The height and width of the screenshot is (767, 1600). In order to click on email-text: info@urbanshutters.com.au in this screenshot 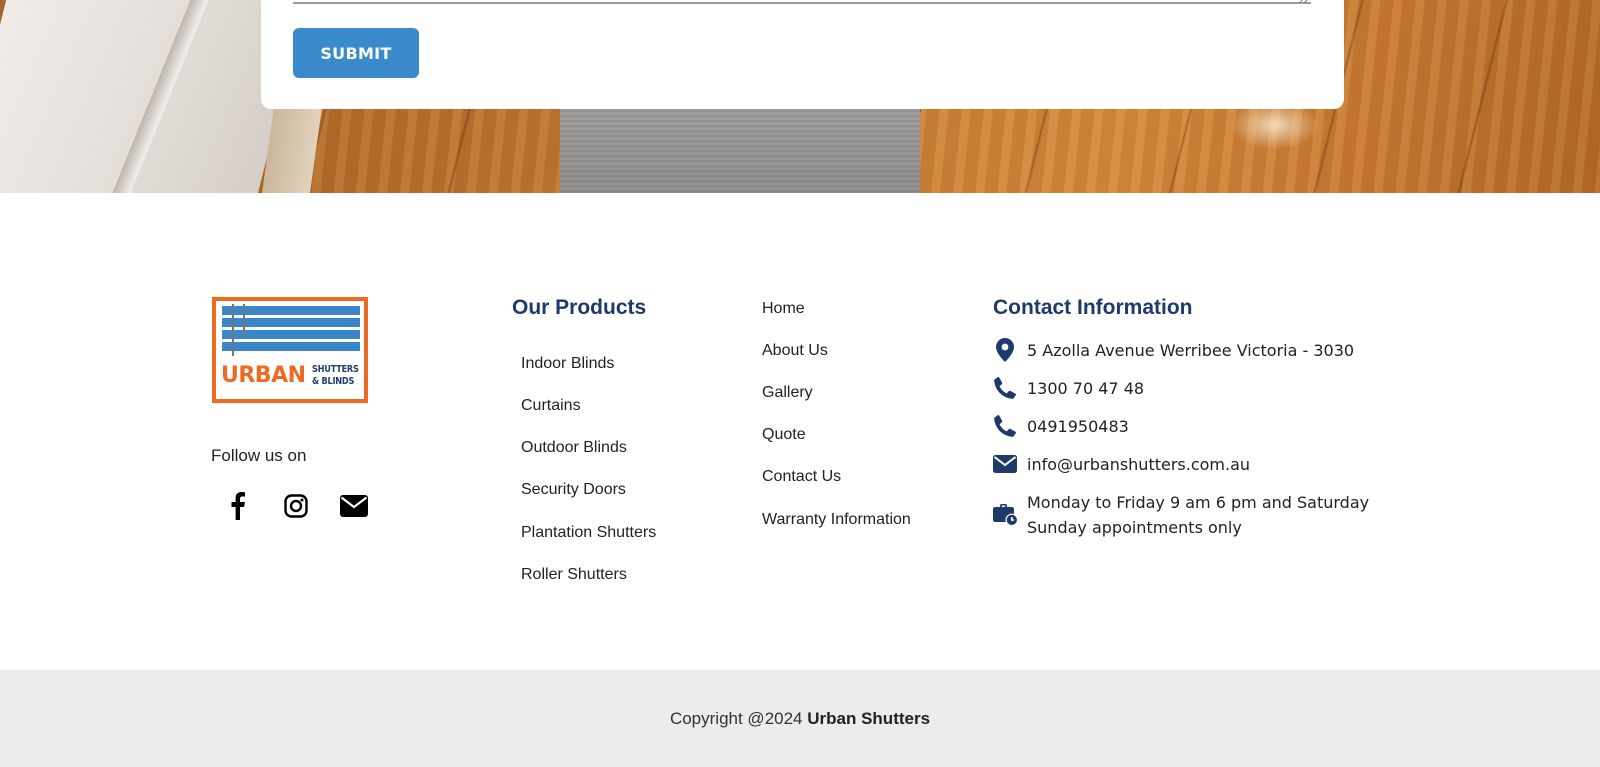, I will do `click(1138, 464)`.